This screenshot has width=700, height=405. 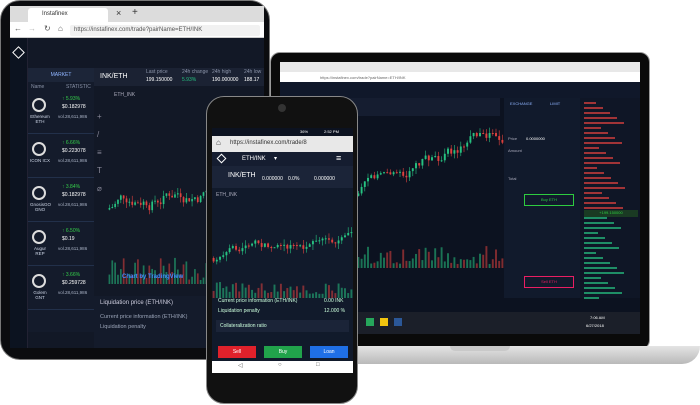 I want to click on tradingview-label: Chart by TradingView, so click(x=152, y=277).